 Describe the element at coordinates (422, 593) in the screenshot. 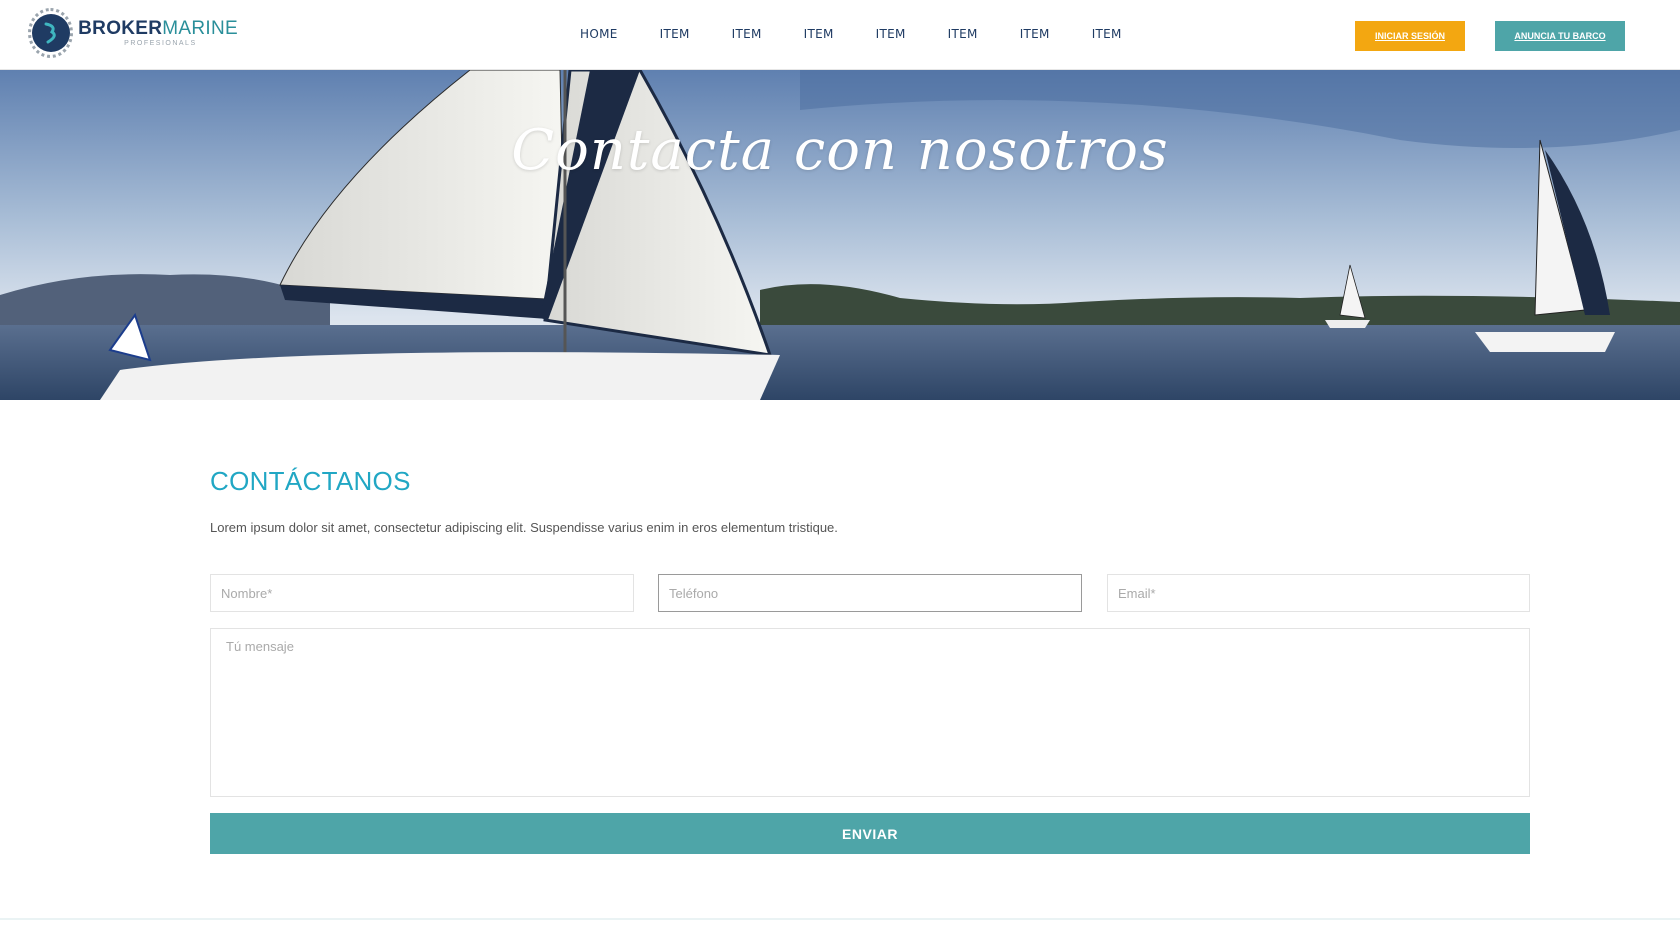

I see `name-field` at that location.